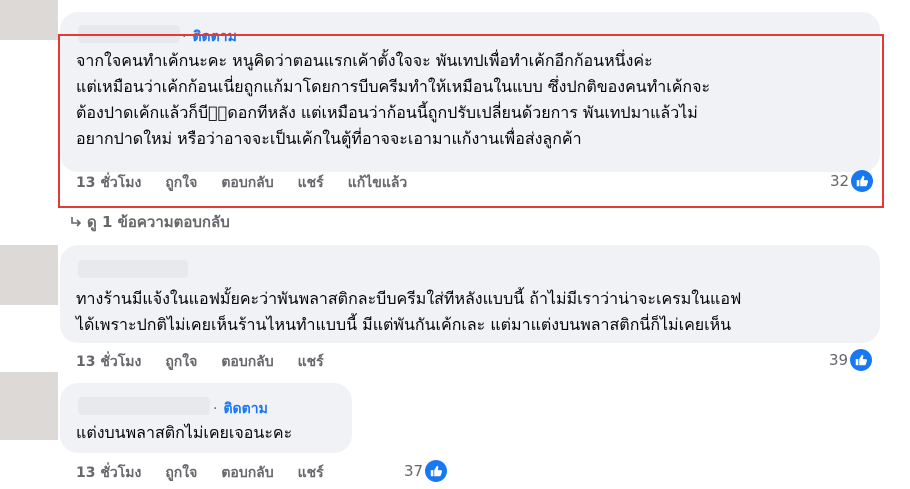  I want to click on comment-line: แต่งบนพลาสติกไม่เคยเจอนะคะ, so click(184, 432).